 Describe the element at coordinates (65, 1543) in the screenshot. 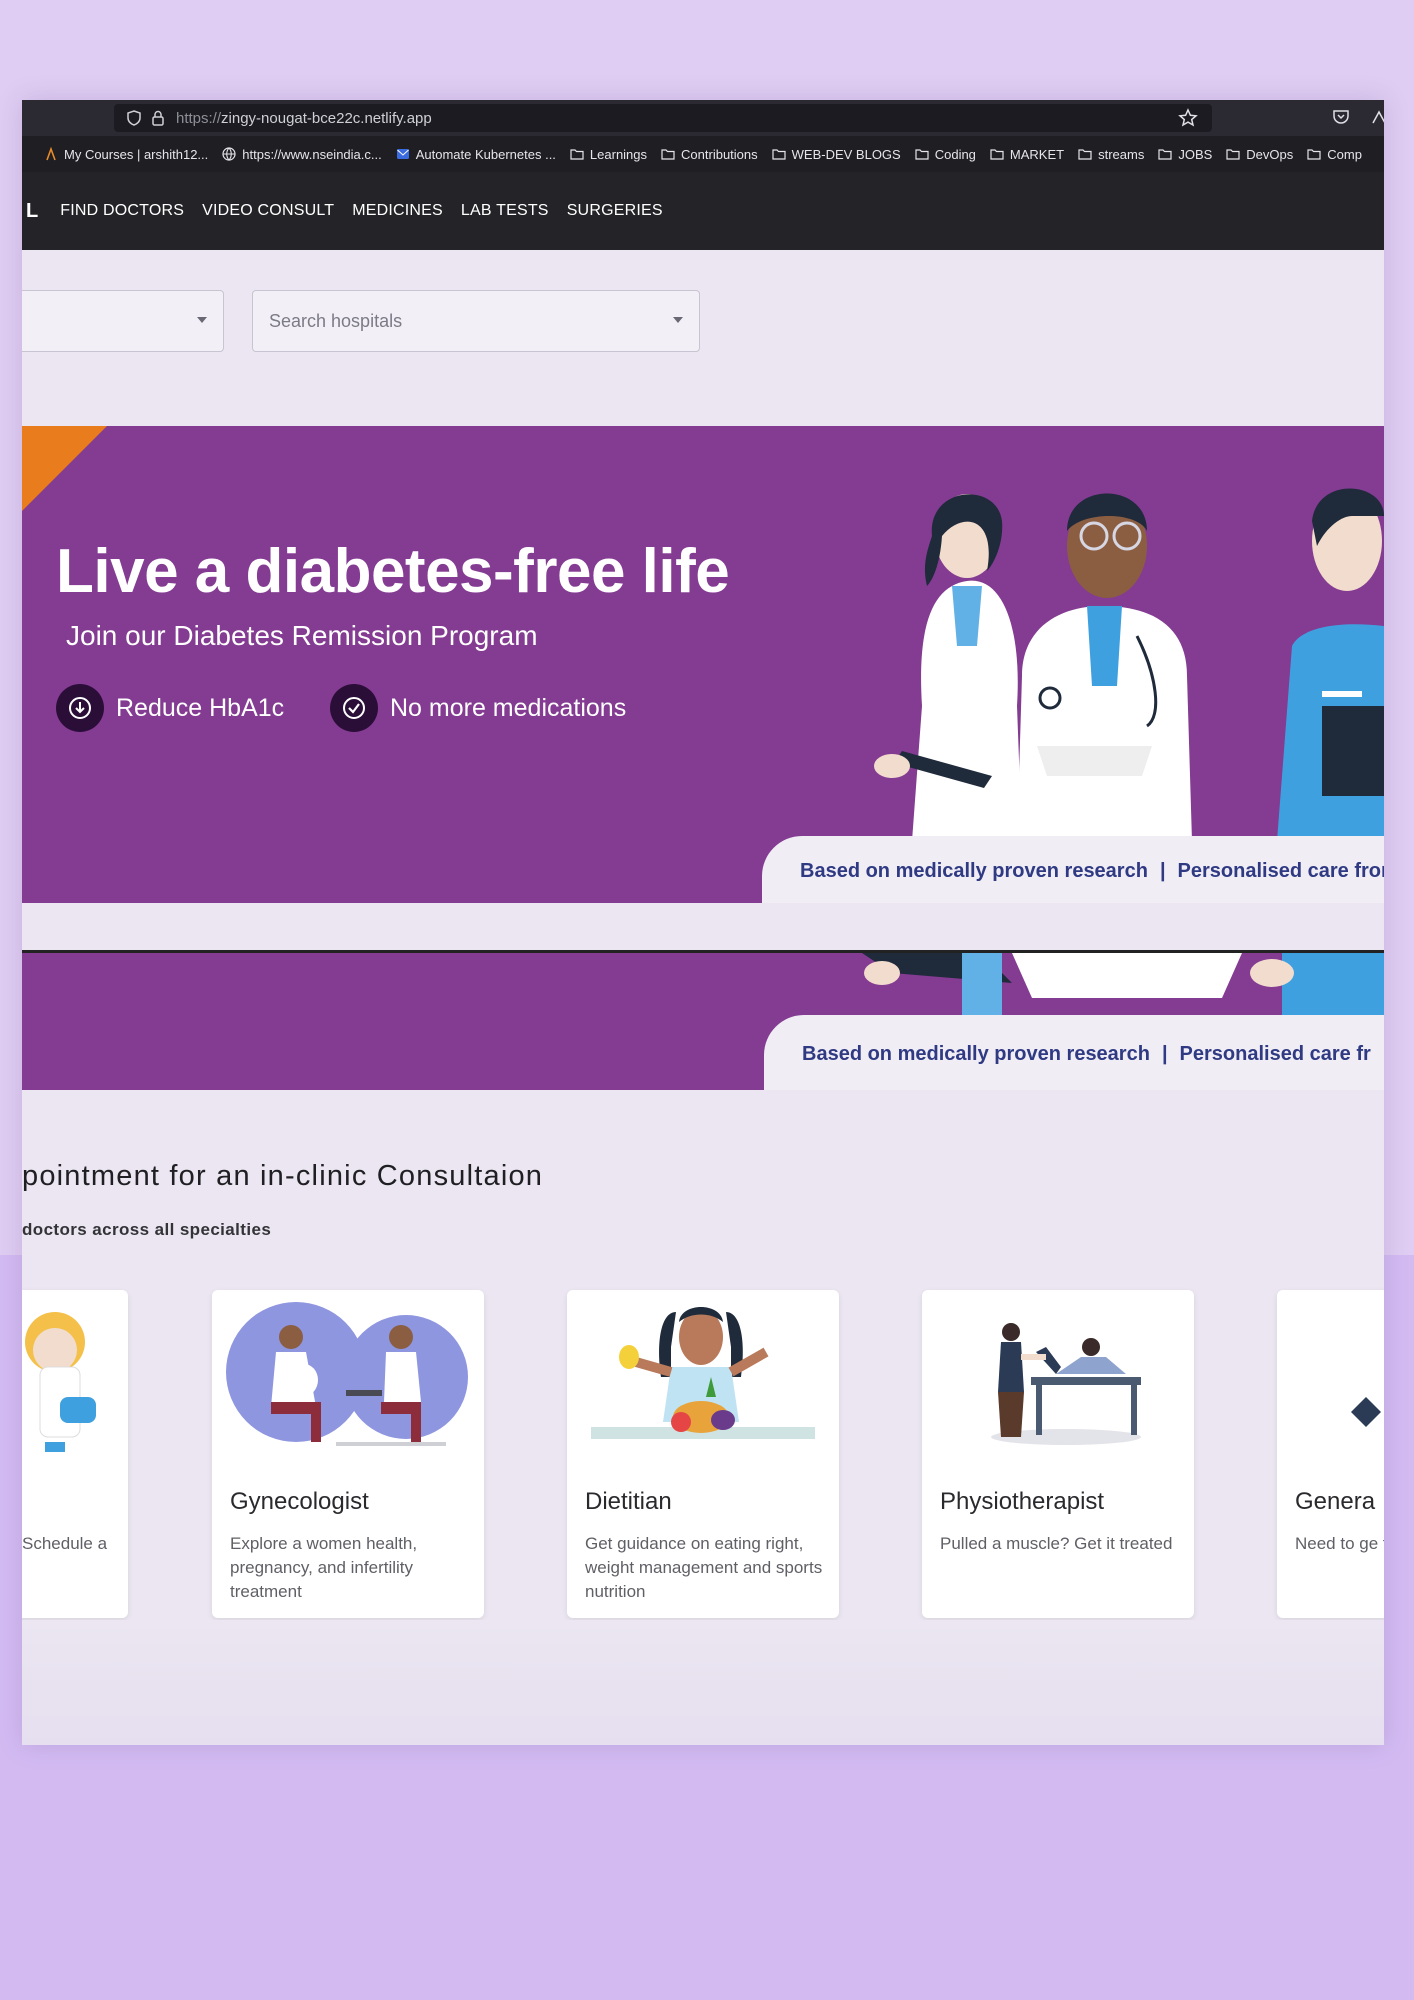

I see `card-description: Schedule a` at that location.